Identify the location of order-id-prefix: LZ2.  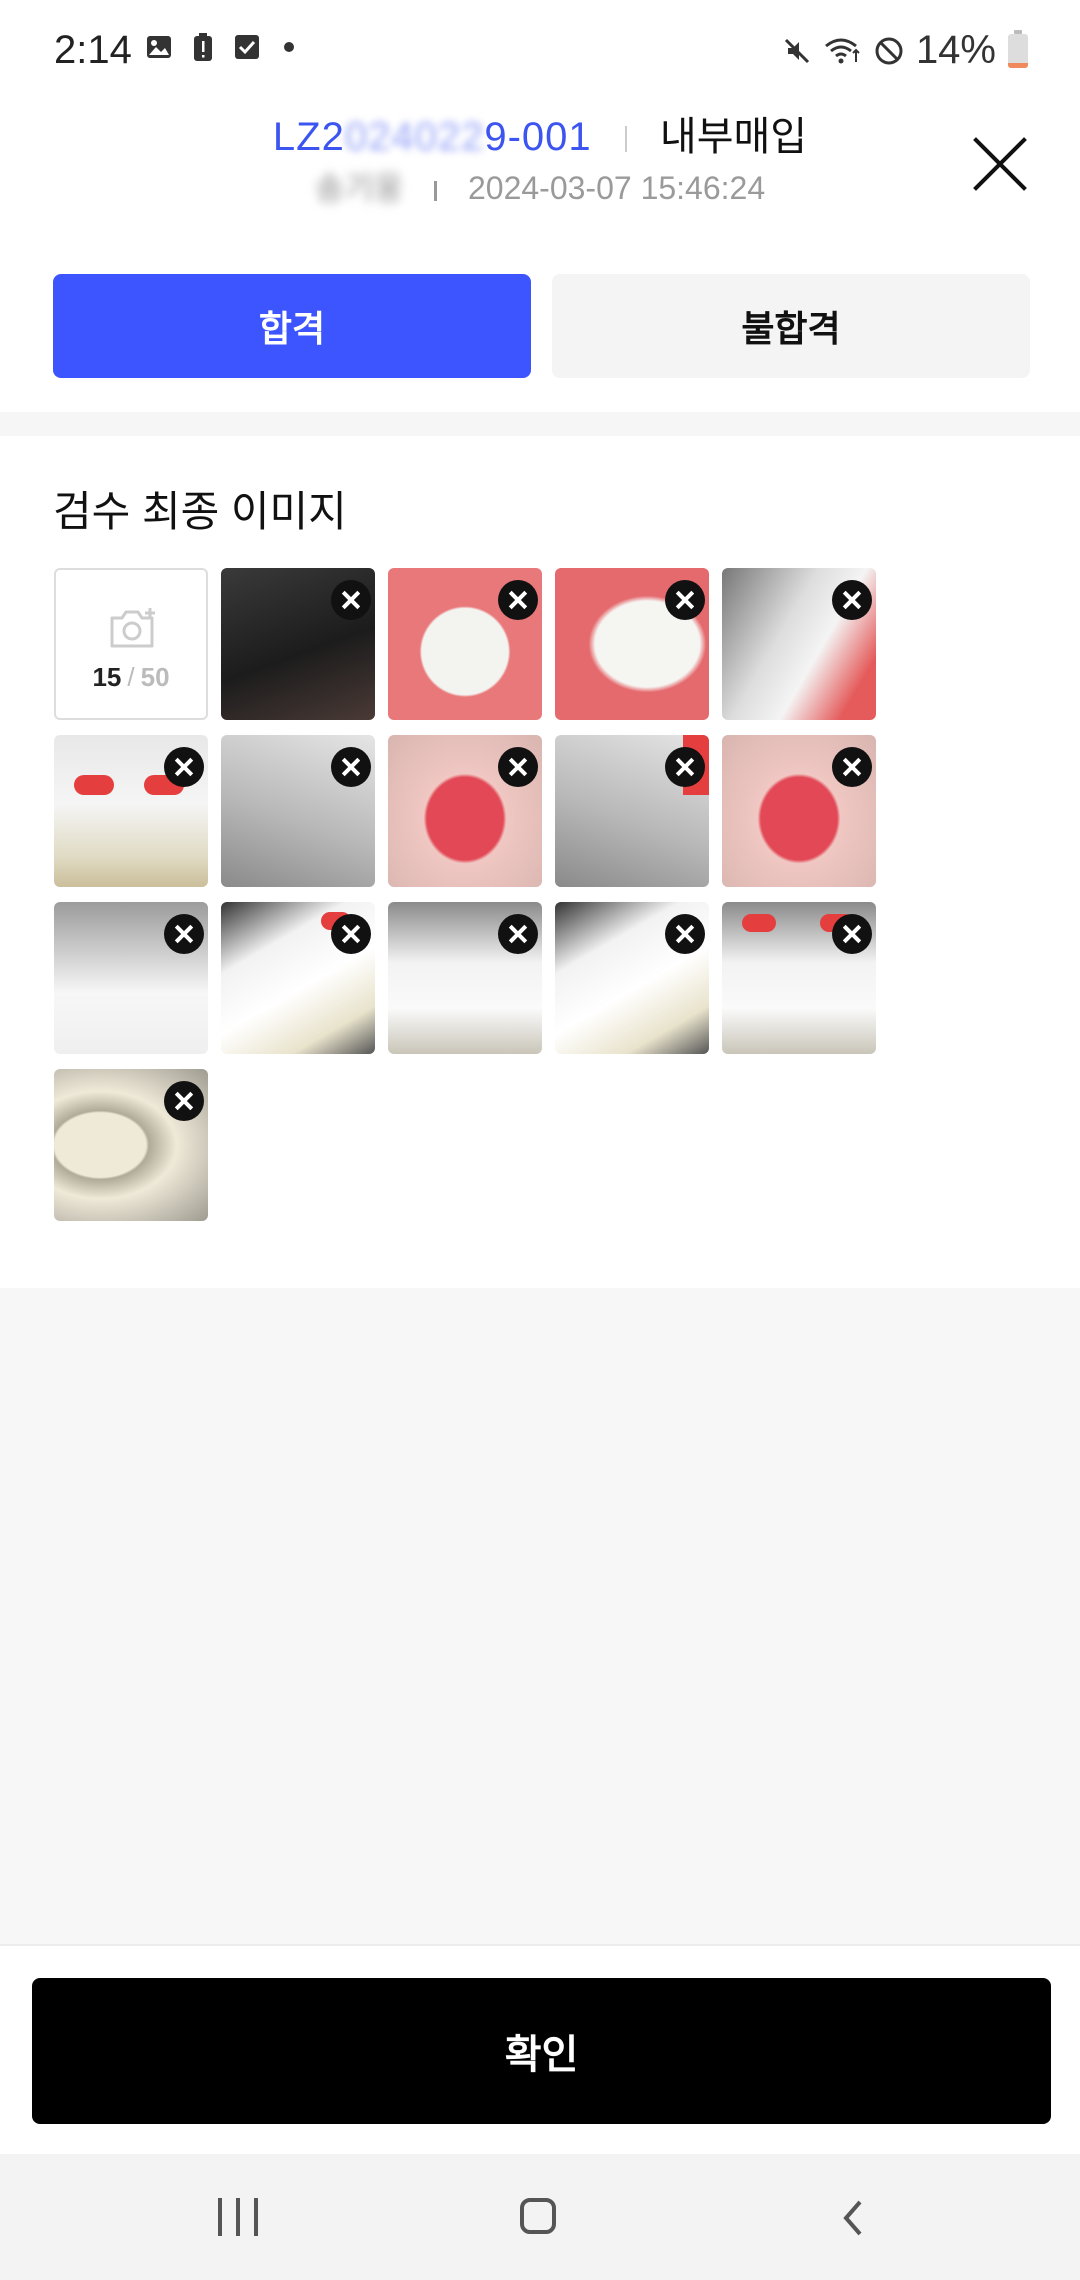
(308, 137).